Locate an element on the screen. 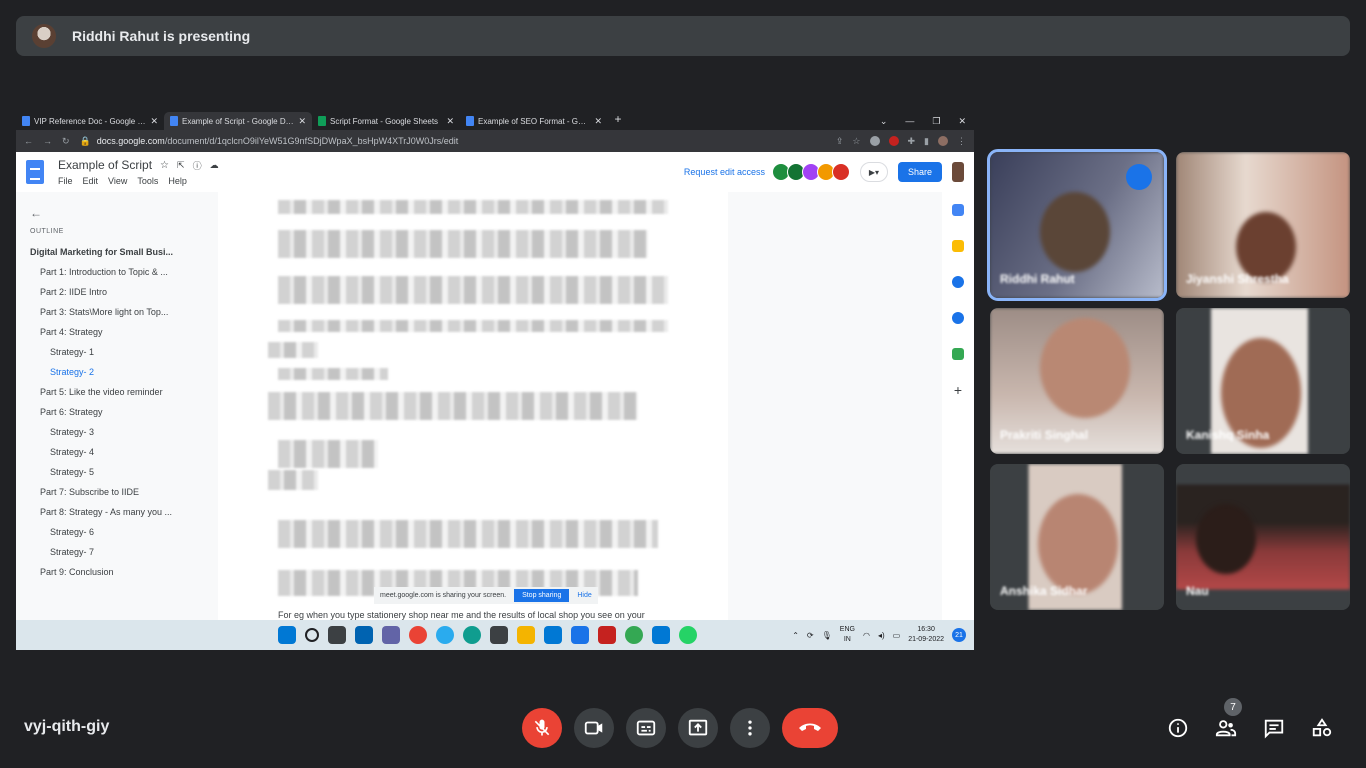 The image size is (1366, 768). volume-icon: ◂) is located at coordinates (881, 635).